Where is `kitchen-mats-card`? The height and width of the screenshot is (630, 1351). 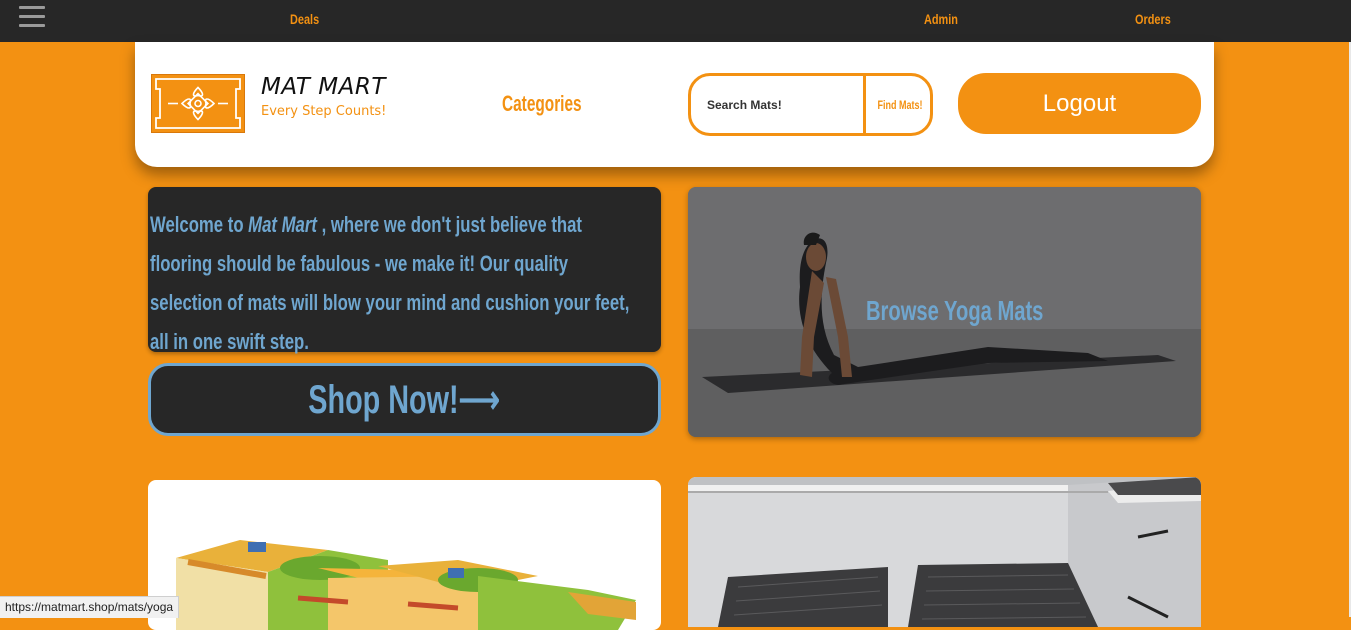
kitchen-mats-card is located at coordinates (944, 552).